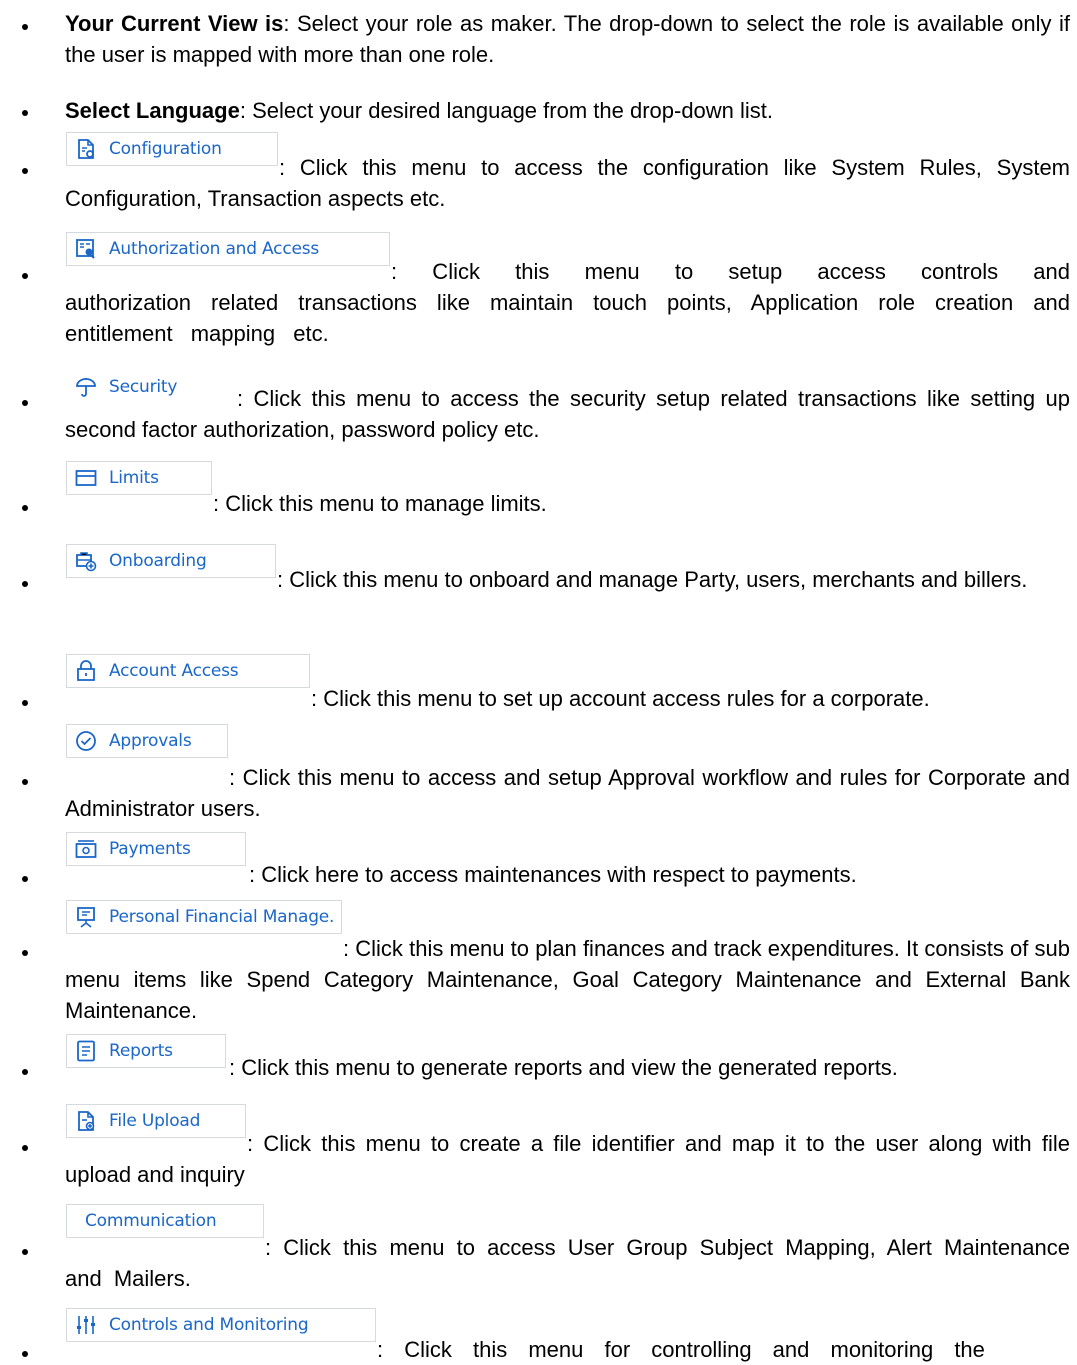  What do you see at coordinates (174, 23) in the screenshot?
I see `item-term: Your Current View is` at bounding box center [174, 23].